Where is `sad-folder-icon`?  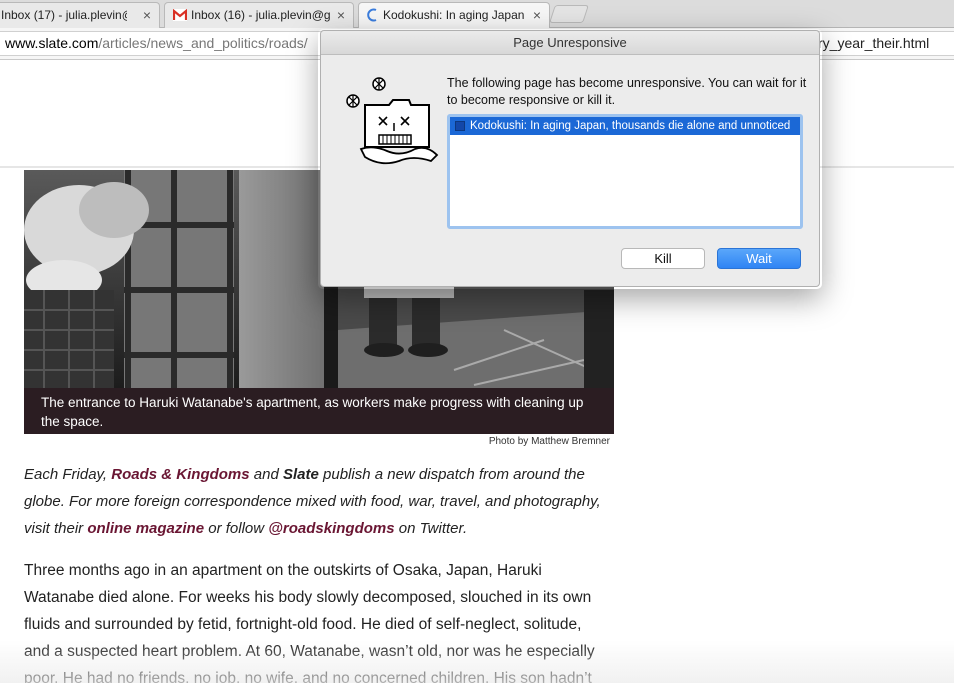
sad-folder-icon is located at coordinates (392, 121).